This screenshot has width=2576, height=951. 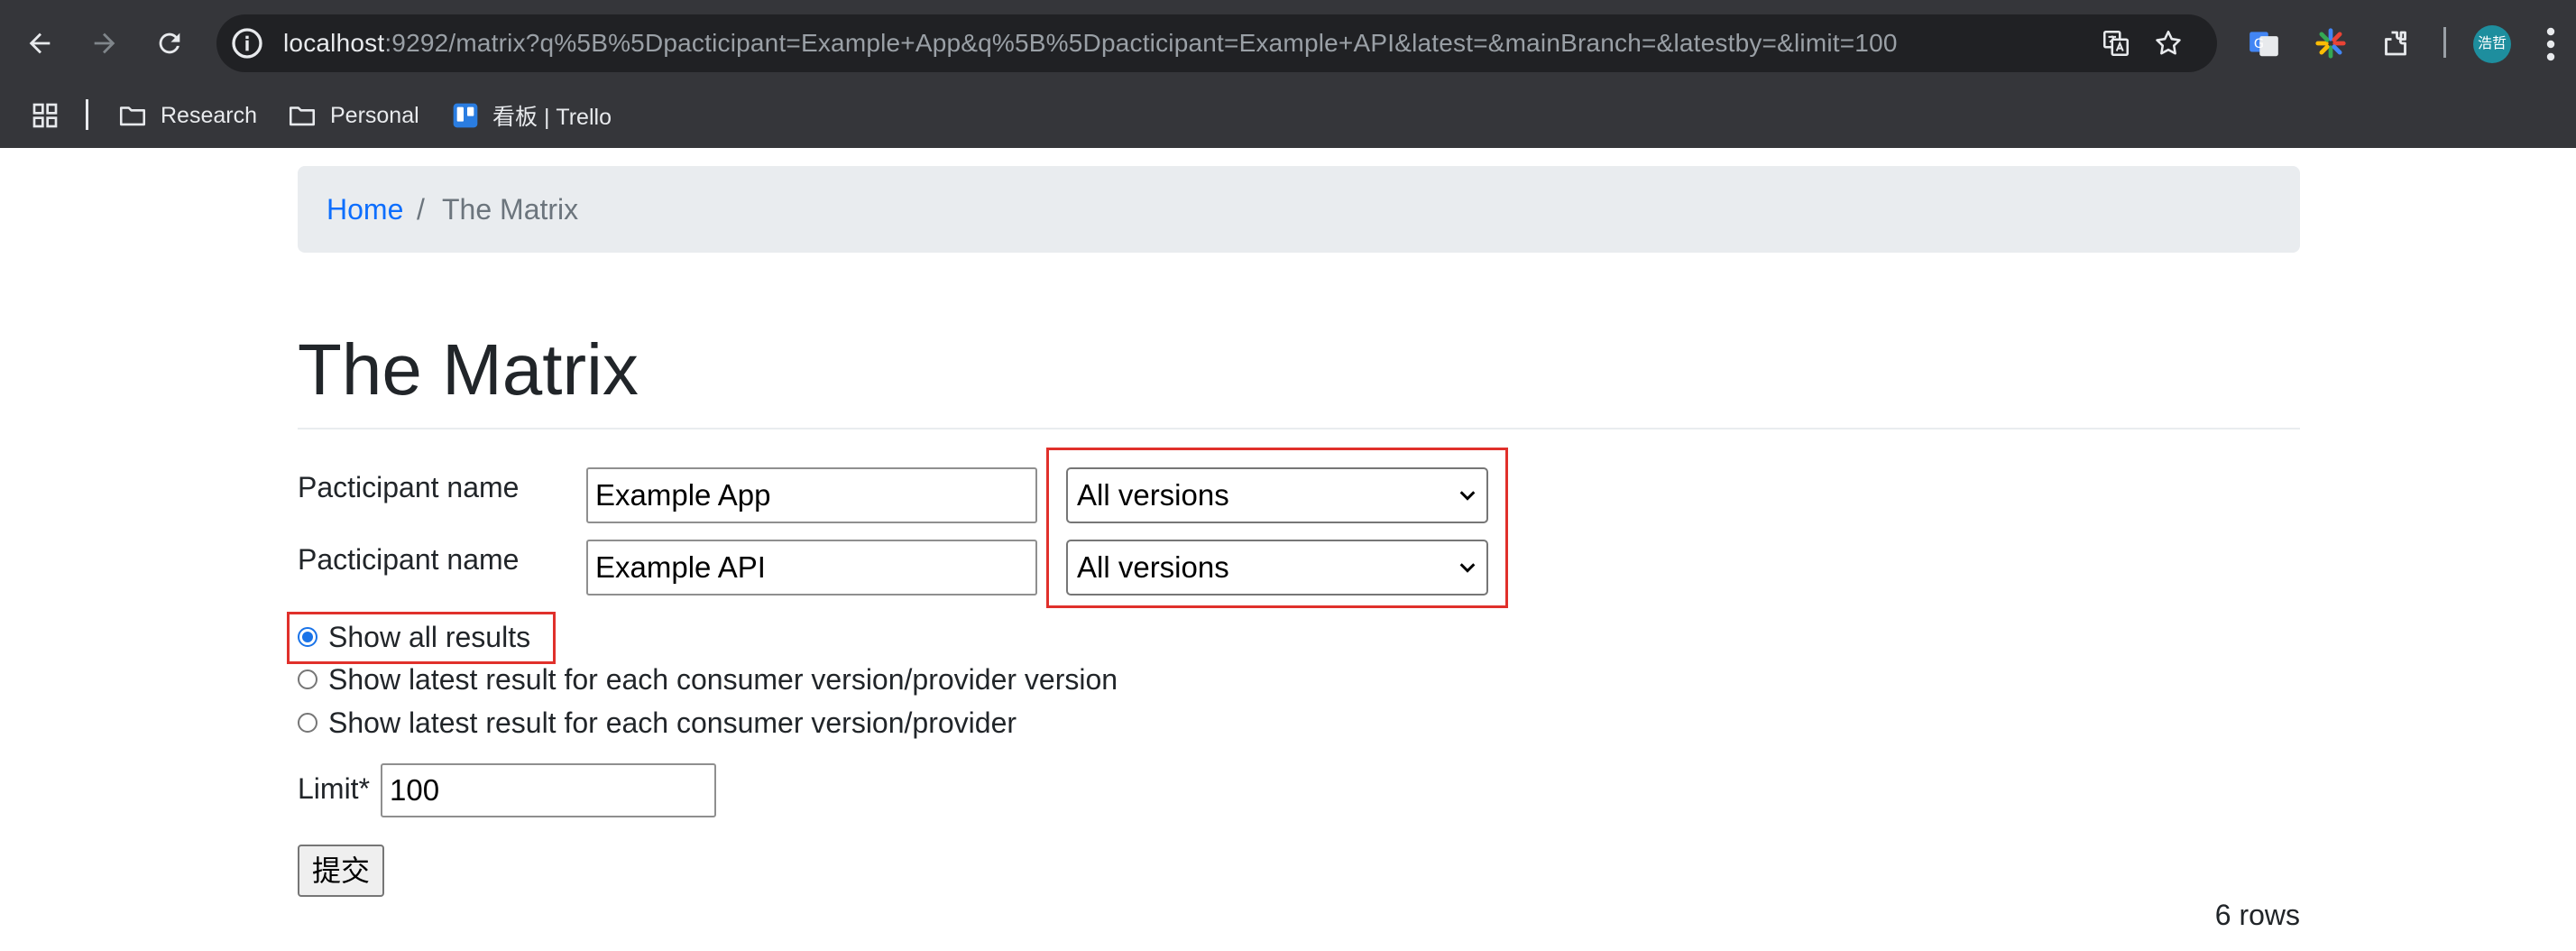 What do you see at coordinates (247, 43) in the screenshot?
I see `site-info-icon` at bounding box center [247, 43].